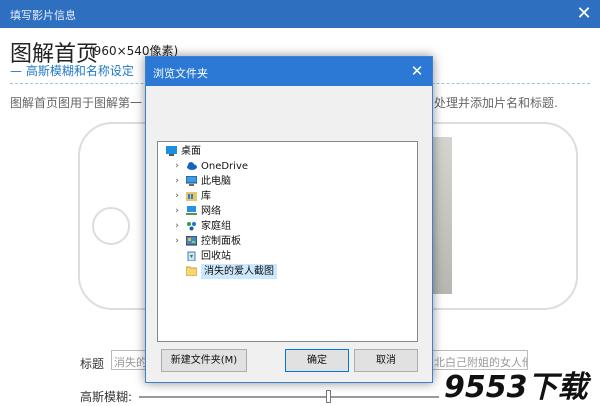 This screenshot has height=406, width=600. I want to click on dialog-titlebar: 浏览文件夹 ✕, so click(289, 71).